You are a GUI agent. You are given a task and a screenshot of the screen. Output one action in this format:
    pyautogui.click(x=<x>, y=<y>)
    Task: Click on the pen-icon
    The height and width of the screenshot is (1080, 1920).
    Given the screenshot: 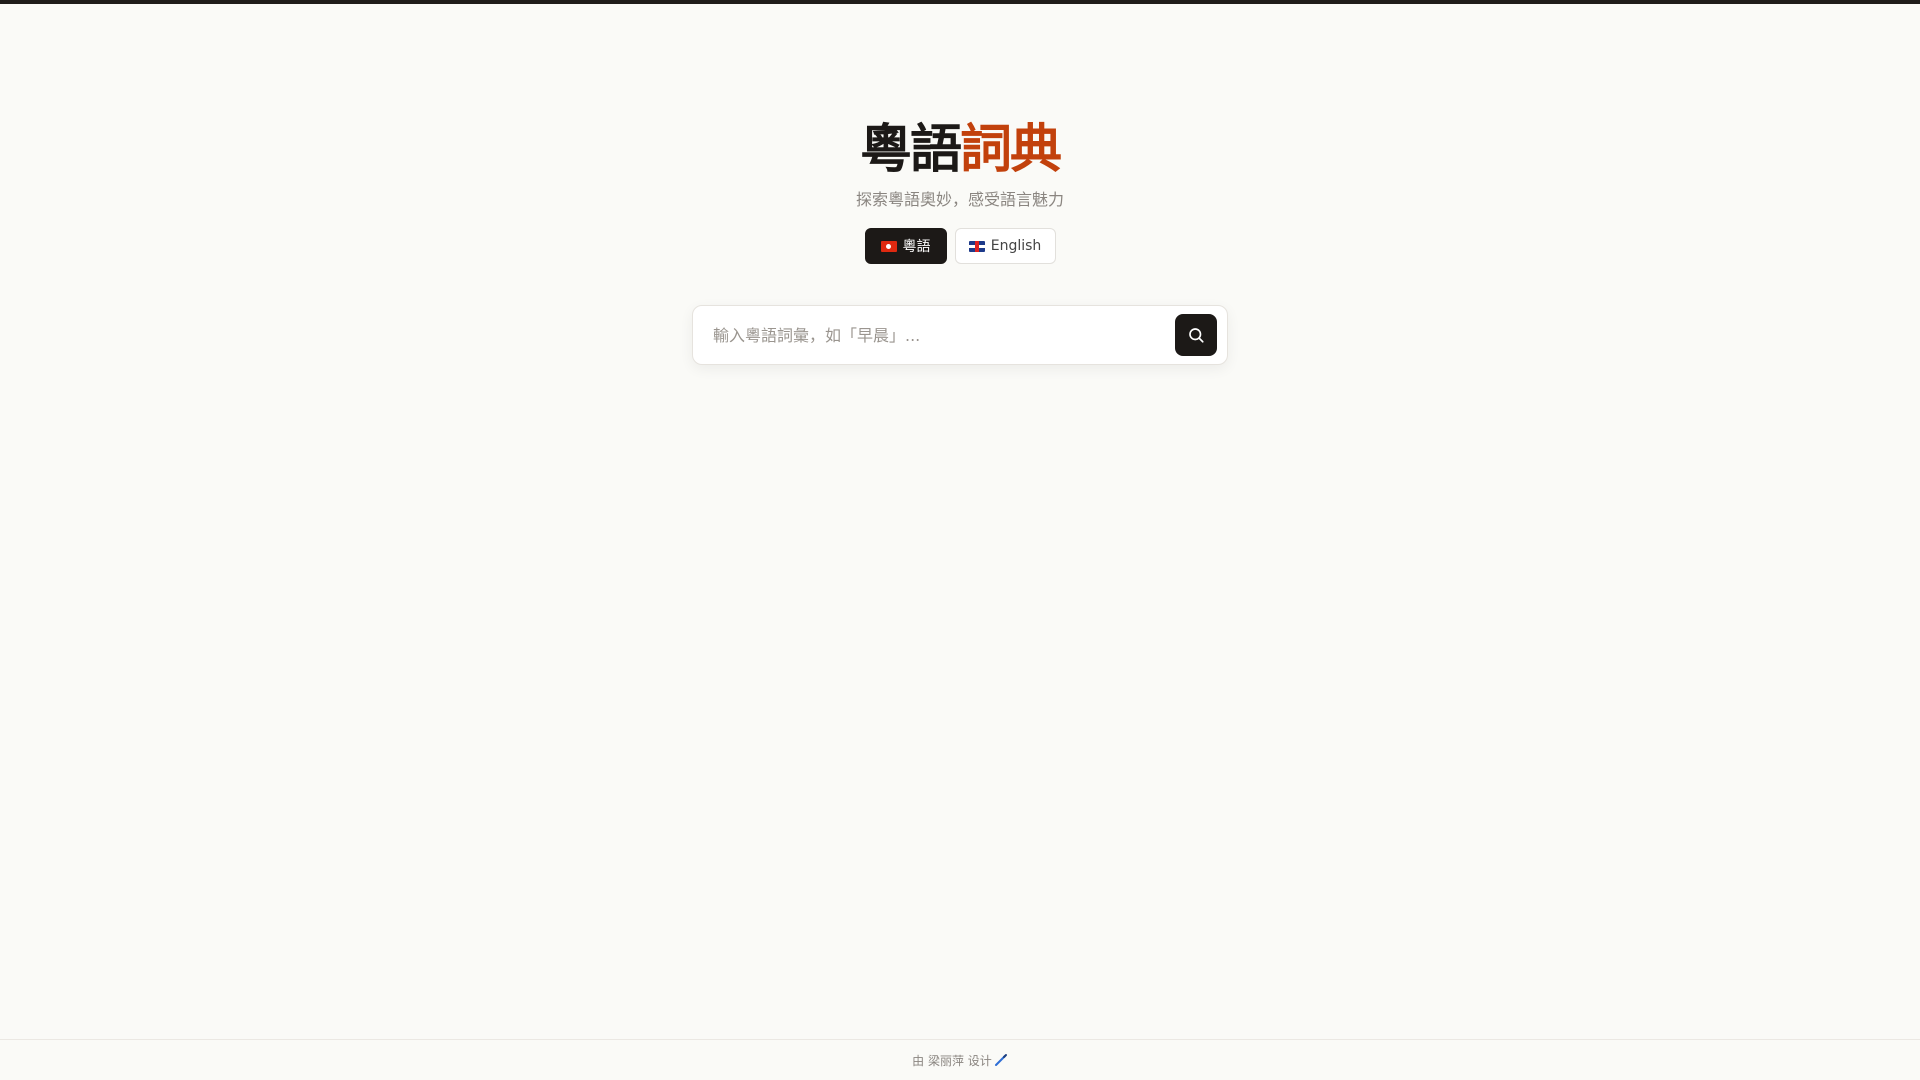 What is the action you would take?
    pyautogui.click(x=1000, y=1060)
    